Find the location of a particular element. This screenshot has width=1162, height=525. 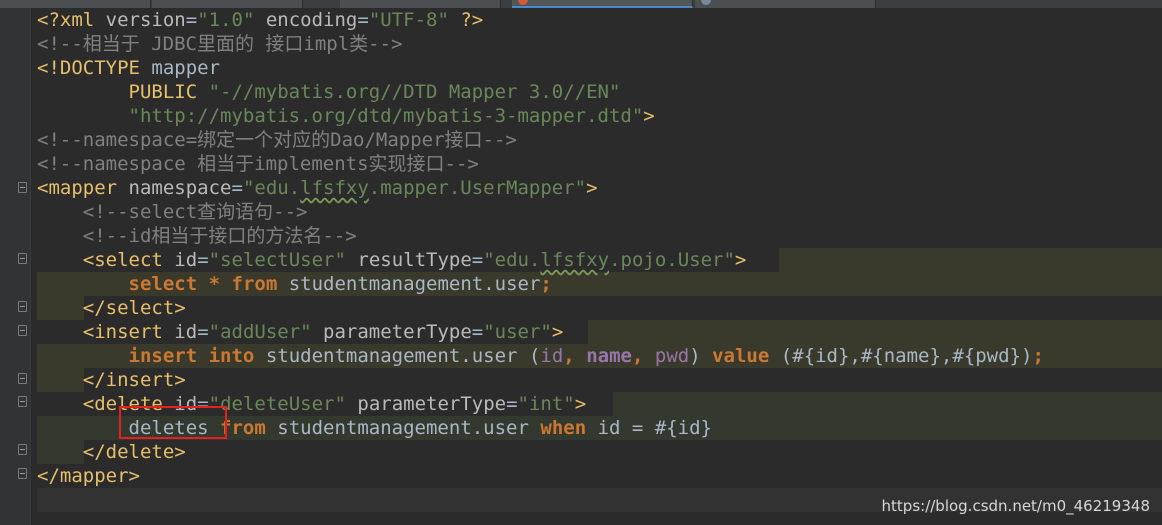

token: .mapper.UserMapper" is located at coordinates (477, 188).